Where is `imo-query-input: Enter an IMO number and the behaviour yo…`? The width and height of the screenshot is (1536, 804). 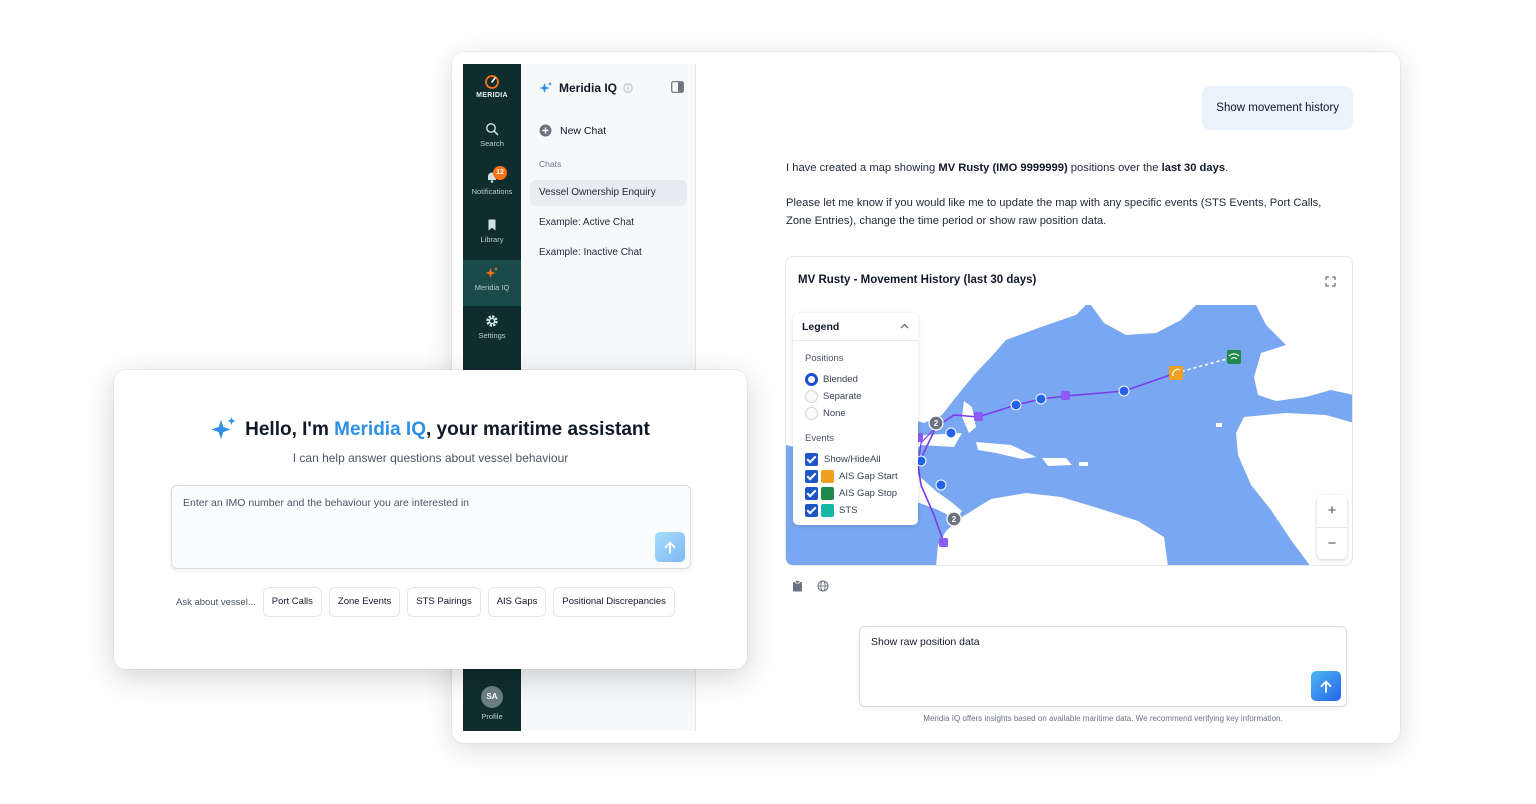
imo-query-input: Enter an IMO number and the behaviour yo… is located at coordinates (431, 527).